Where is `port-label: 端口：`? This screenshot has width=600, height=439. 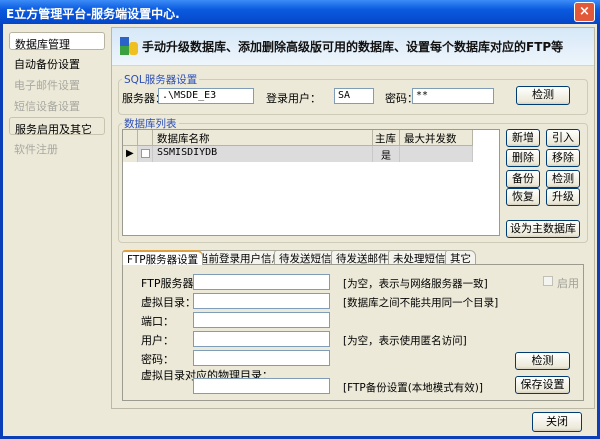 port-label: 端口： is located at coordinates (157, 321).